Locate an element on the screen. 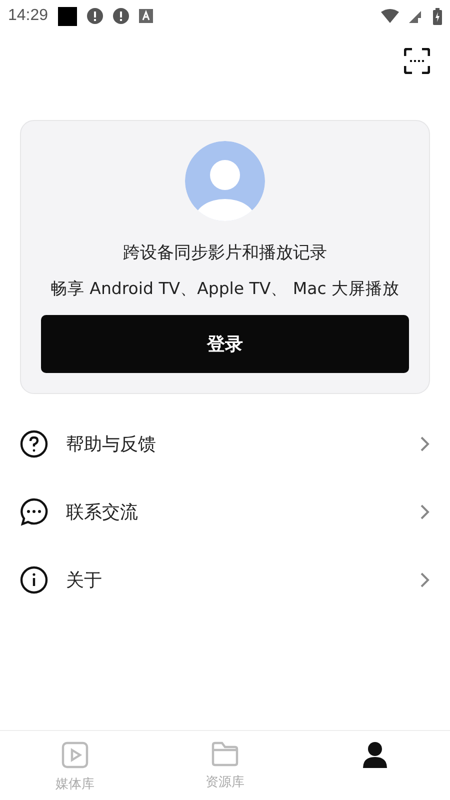 The image size is (450, 800). menu-label: 帮助与反馈 is located at coordinates (111, 444).